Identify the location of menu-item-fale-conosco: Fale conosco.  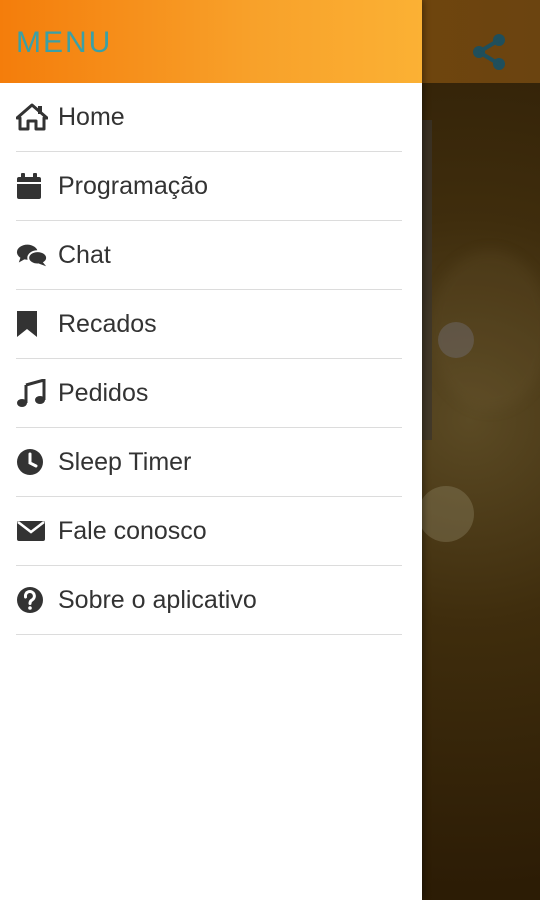
(209, 531).